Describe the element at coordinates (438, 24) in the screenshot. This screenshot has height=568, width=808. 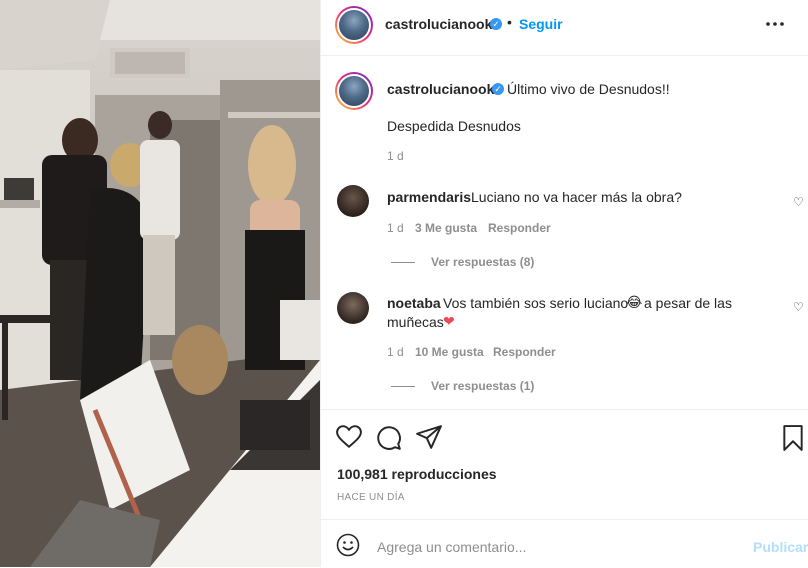
I see `author-username: castrolucianook` at that location.